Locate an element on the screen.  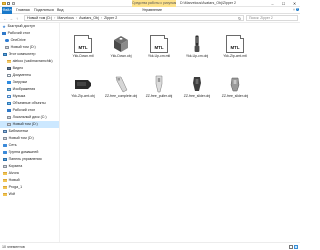
file-item: ZZ-free_complete.obj is located at coordinates (121, 85).